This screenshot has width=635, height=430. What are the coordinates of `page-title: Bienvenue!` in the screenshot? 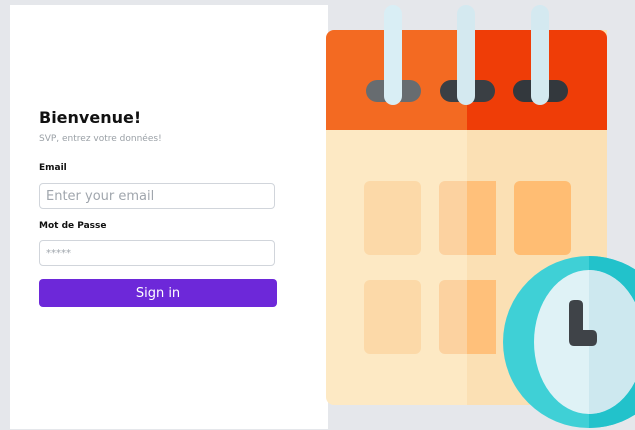 It's located at (90, 117).